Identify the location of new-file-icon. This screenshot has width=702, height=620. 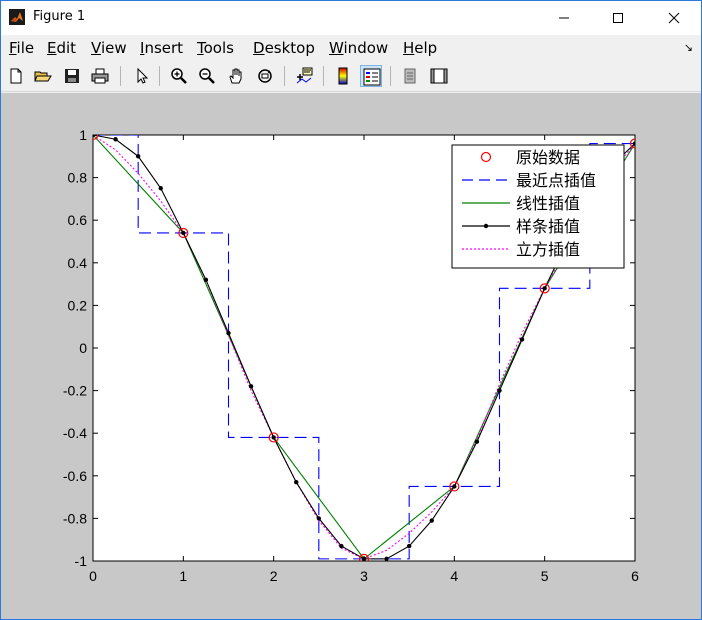
(16, 76).